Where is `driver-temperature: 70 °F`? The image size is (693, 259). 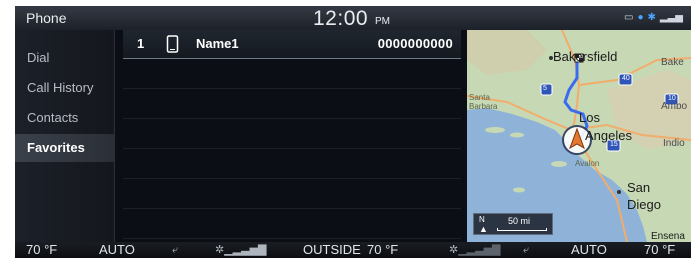
driver-temperature: 70 °F is located at coordinates (41, 250).